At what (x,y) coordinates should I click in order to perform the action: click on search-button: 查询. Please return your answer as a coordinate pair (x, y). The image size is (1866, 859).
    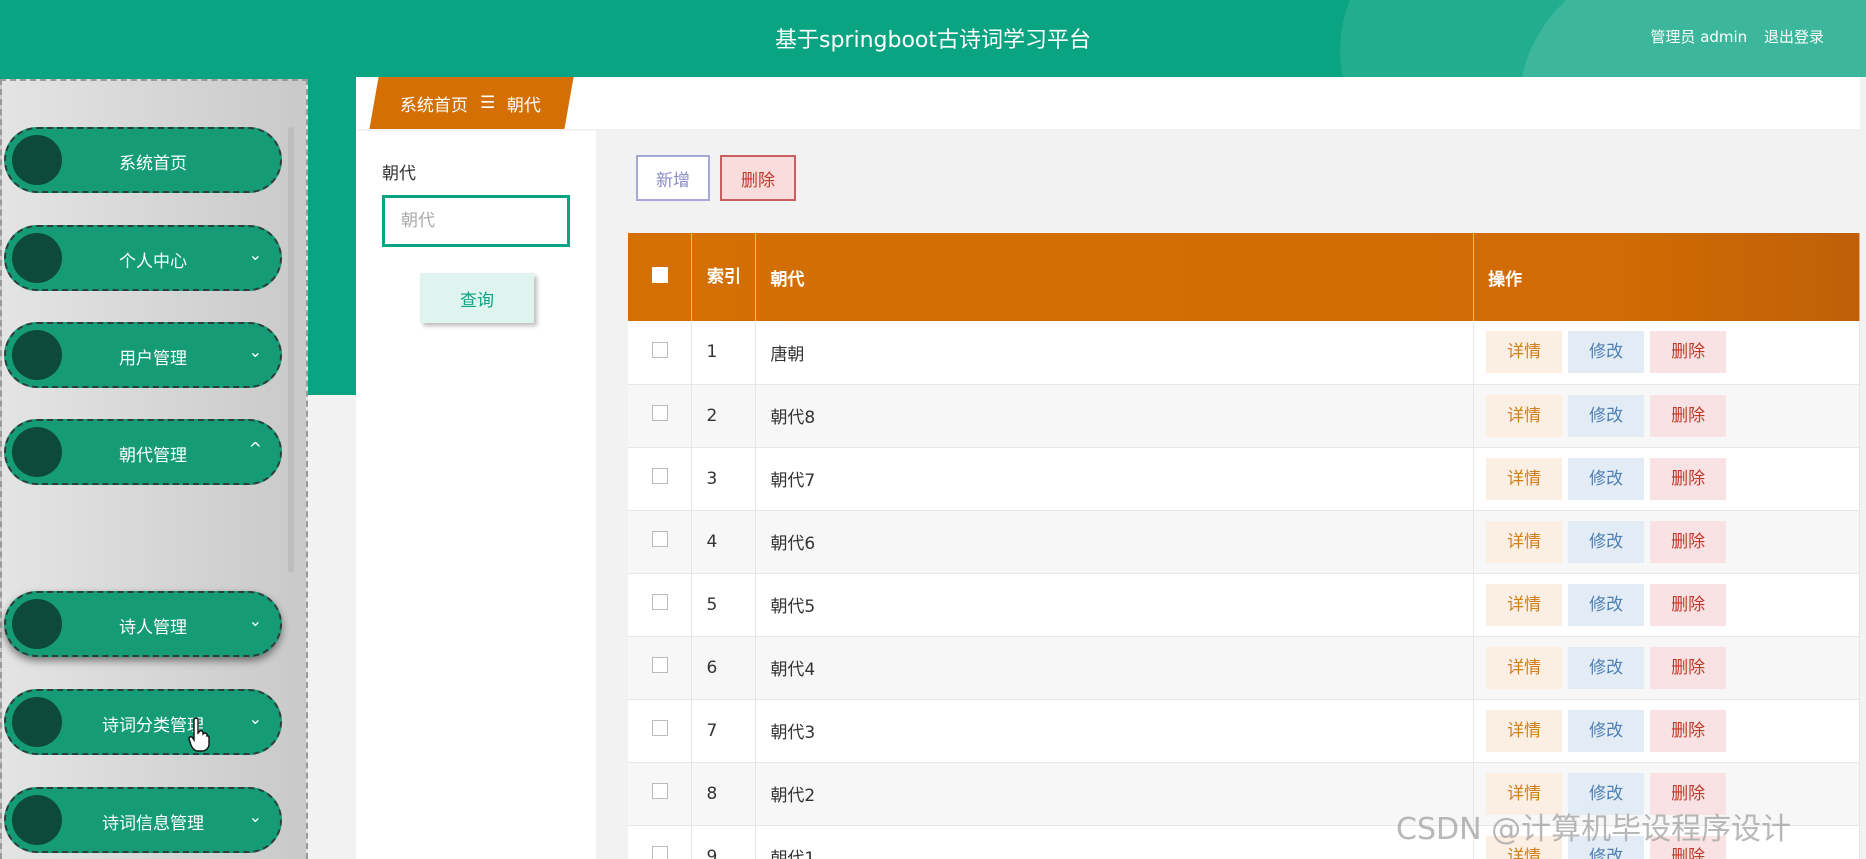
    Looking at the image, I should click on (477, 298).